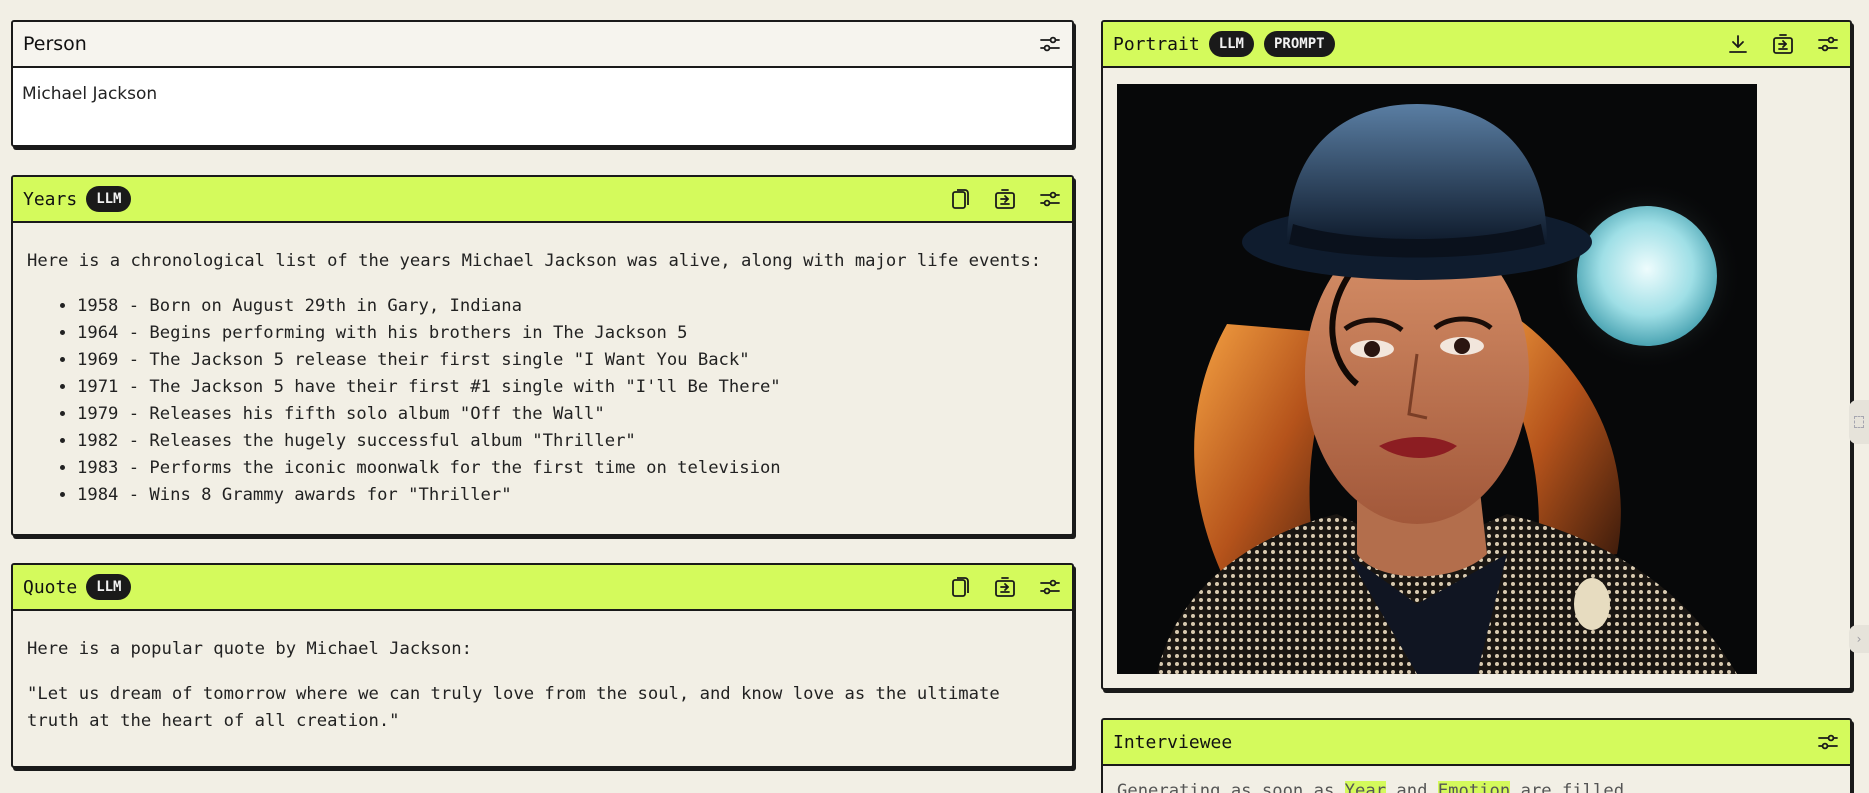  I want to click on years-header: Years LLM, so click(542, 200).